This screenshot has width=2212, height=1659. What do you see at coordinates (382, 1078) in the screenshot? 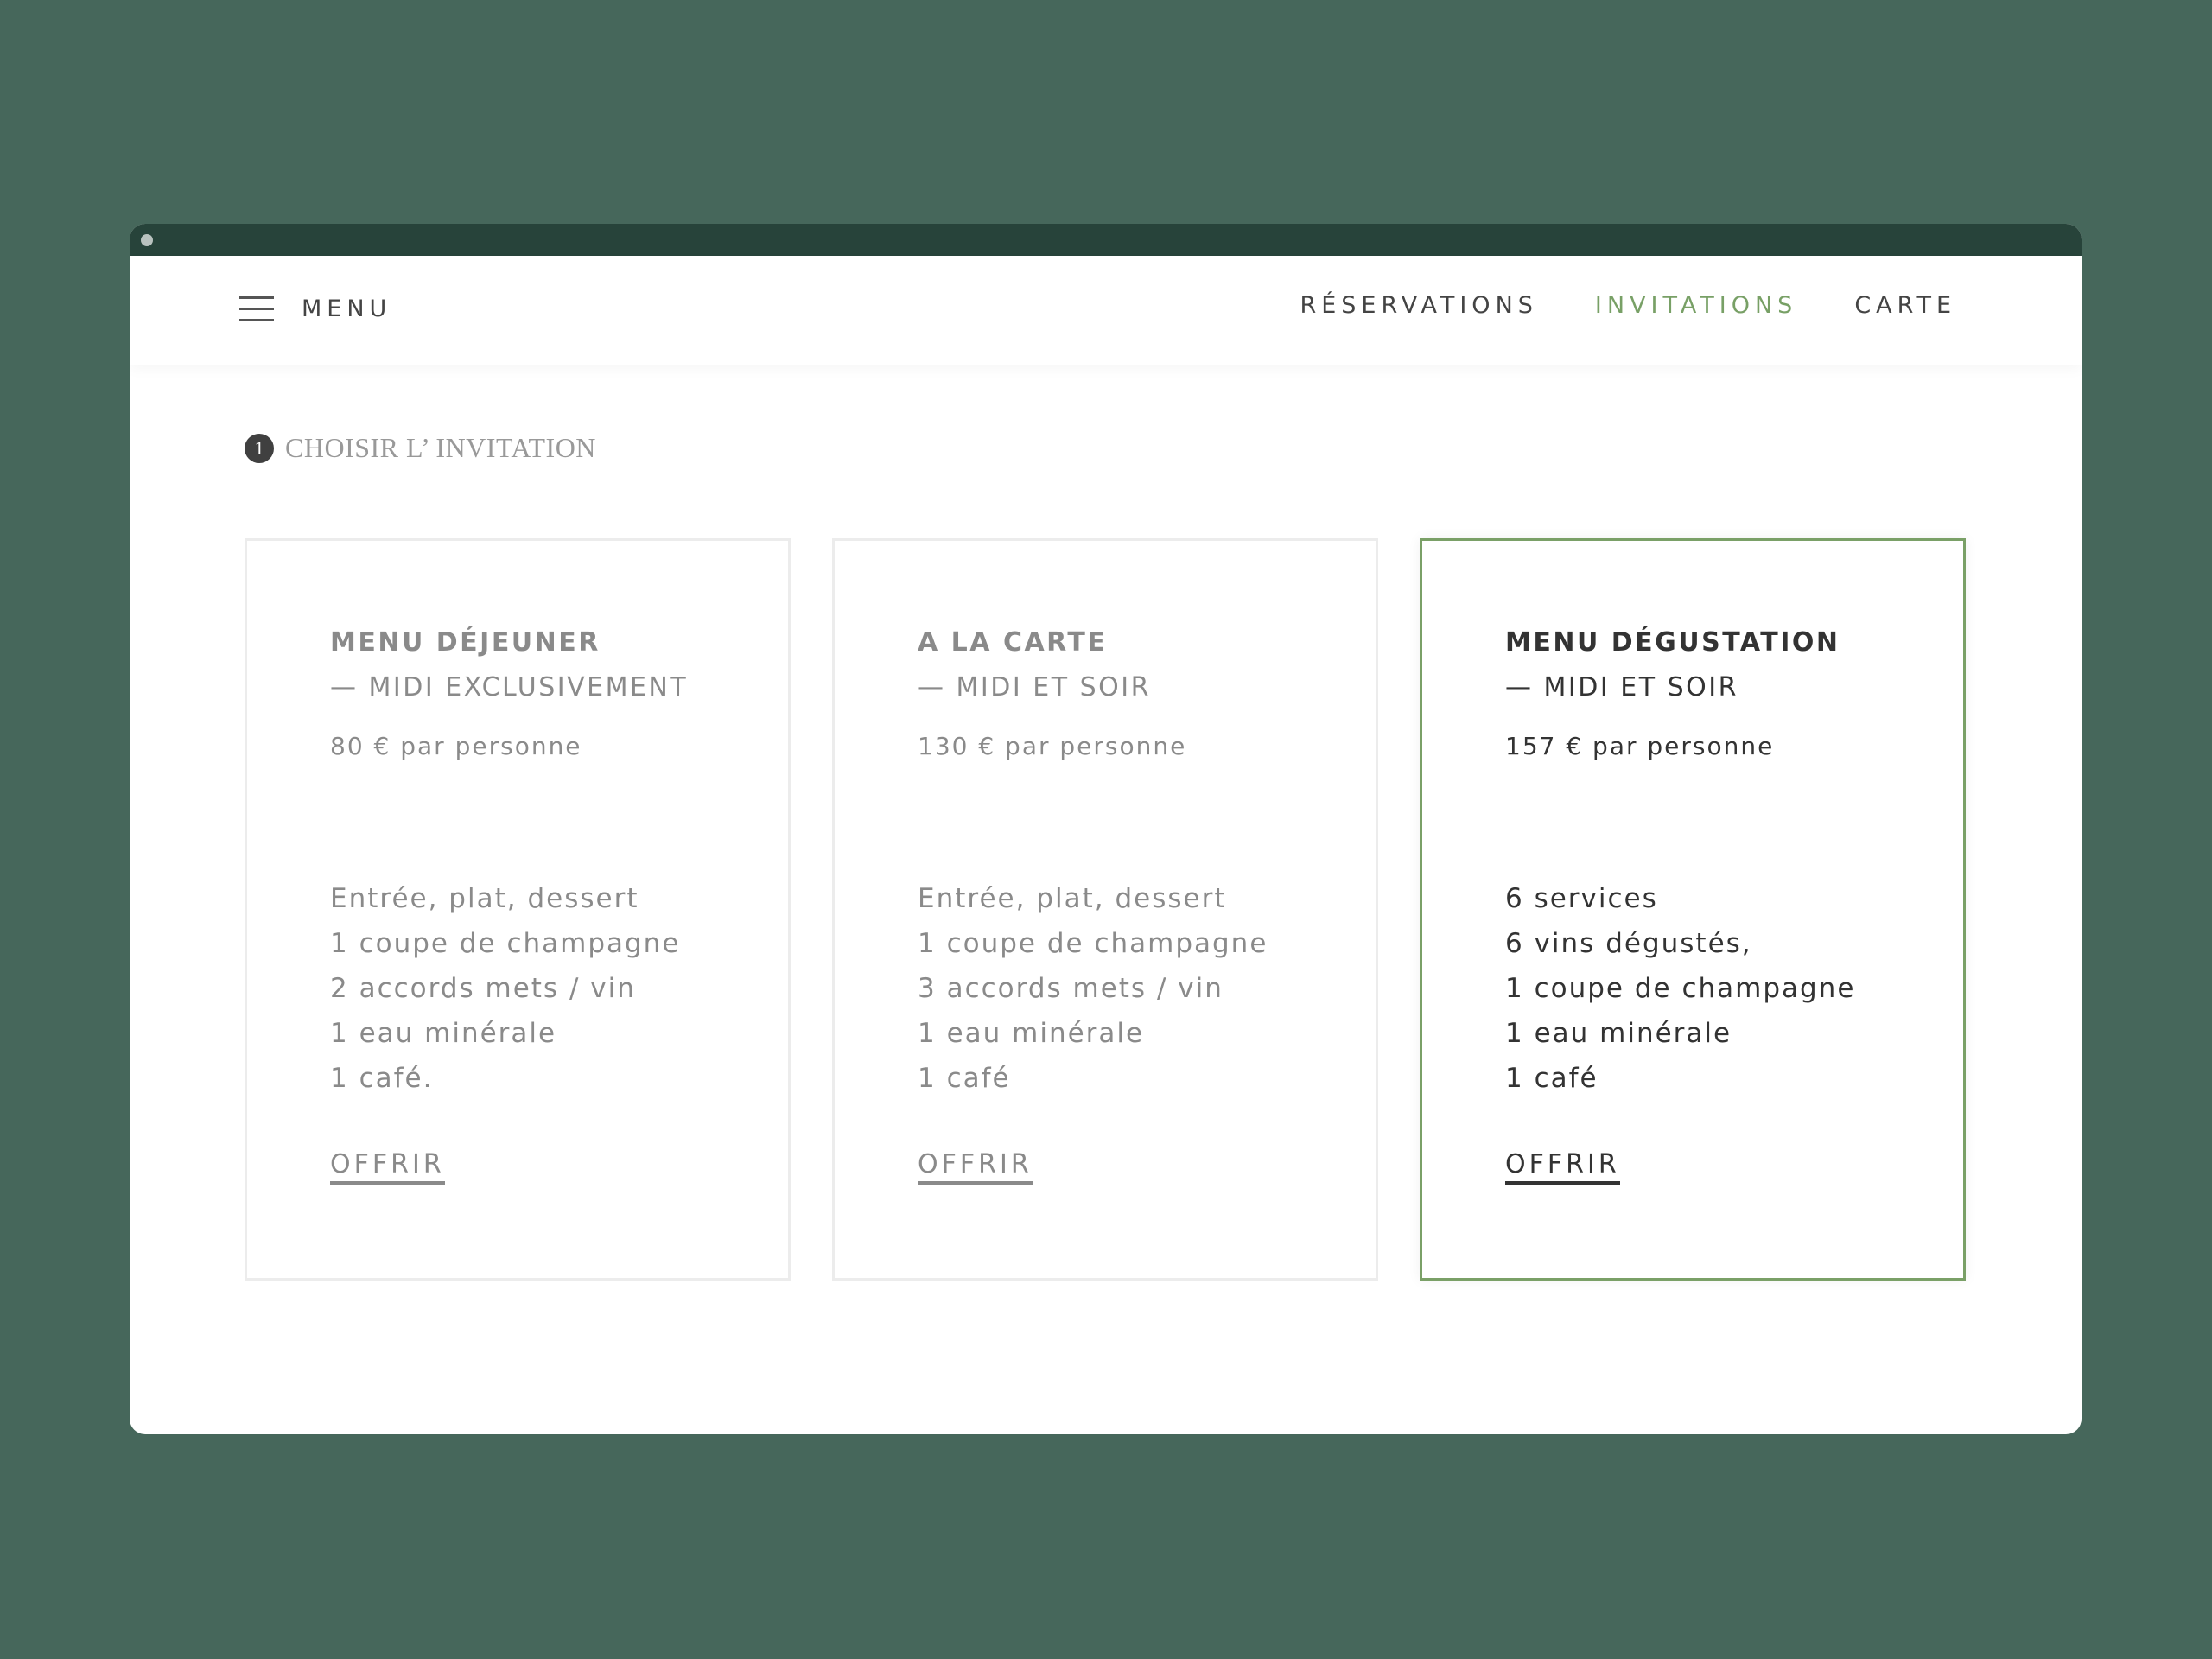
I see `feature-item: 1 café.` at bounding box center [382, 1078].